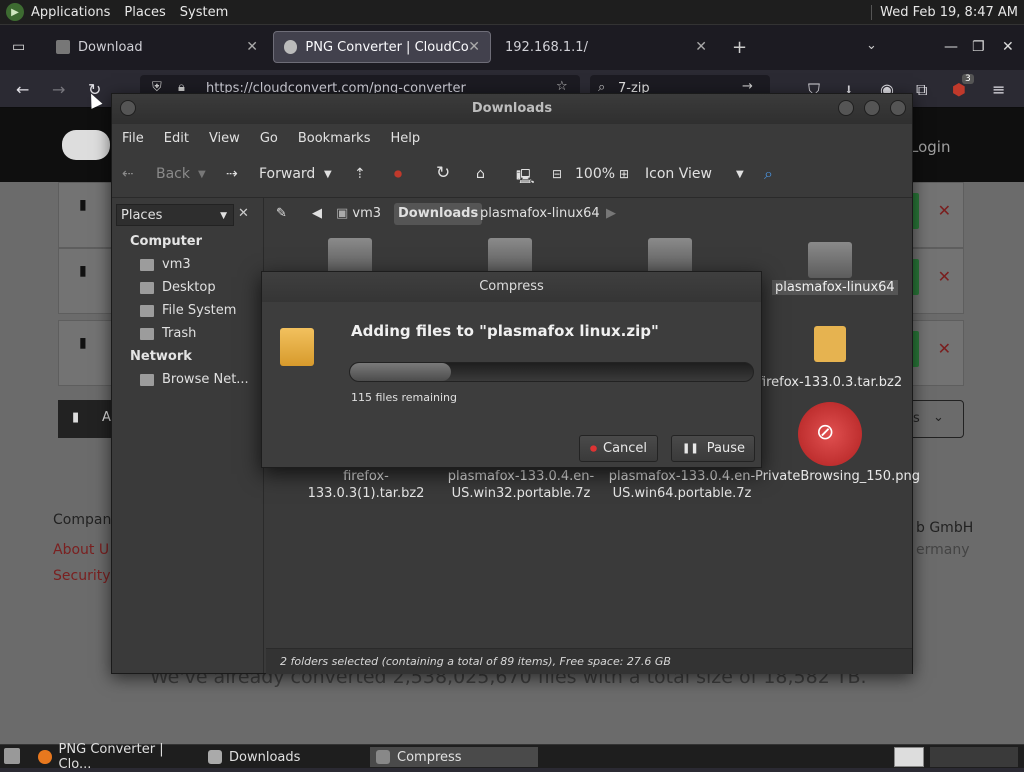 The image size is (1024, 772). I want to click on zoom-level: 100%, so click(595, 174).